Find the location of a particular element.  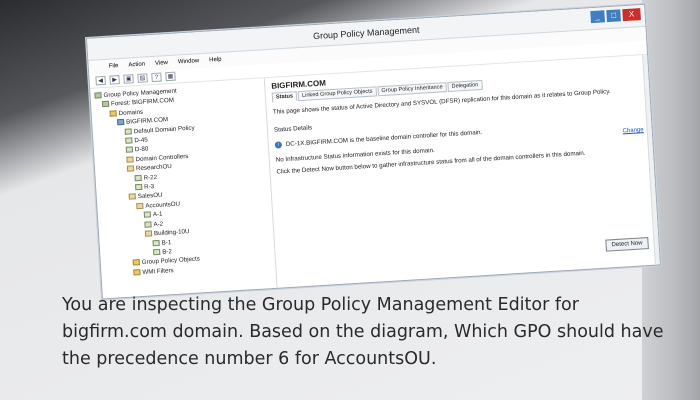

tab-status: Status is located at coordinates (284, 97).